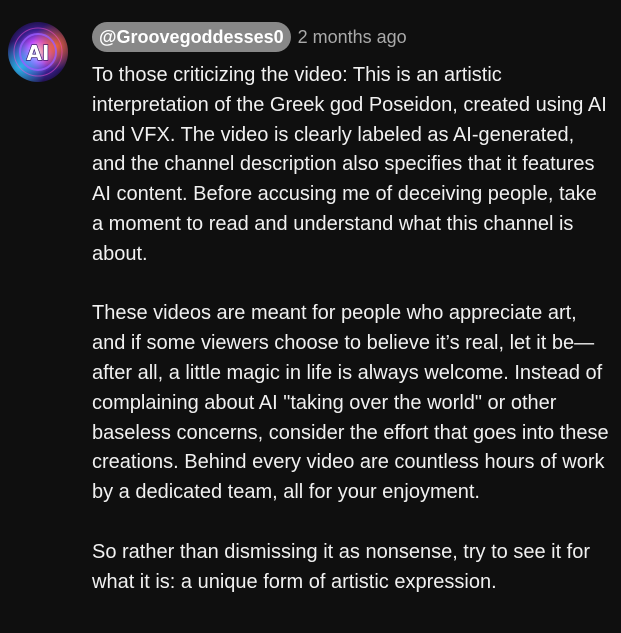 The width and height of the screenshot is (621, 633). I want to click on ai-avatar-icon: AI, so click(38, 52).